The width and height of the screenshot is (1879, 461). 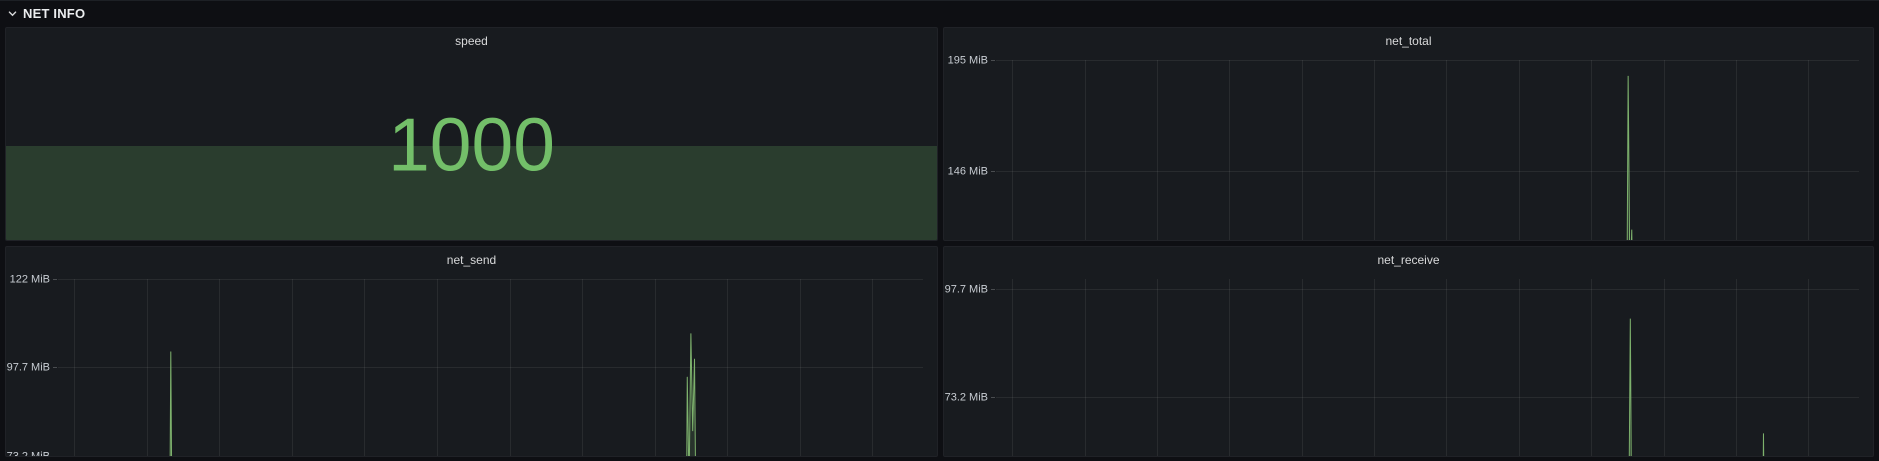 What do you see at coordinates (1408, 41) in the screenshot?
I see `panel-title-net-total: net_total` at bounding box center [1408, 41].